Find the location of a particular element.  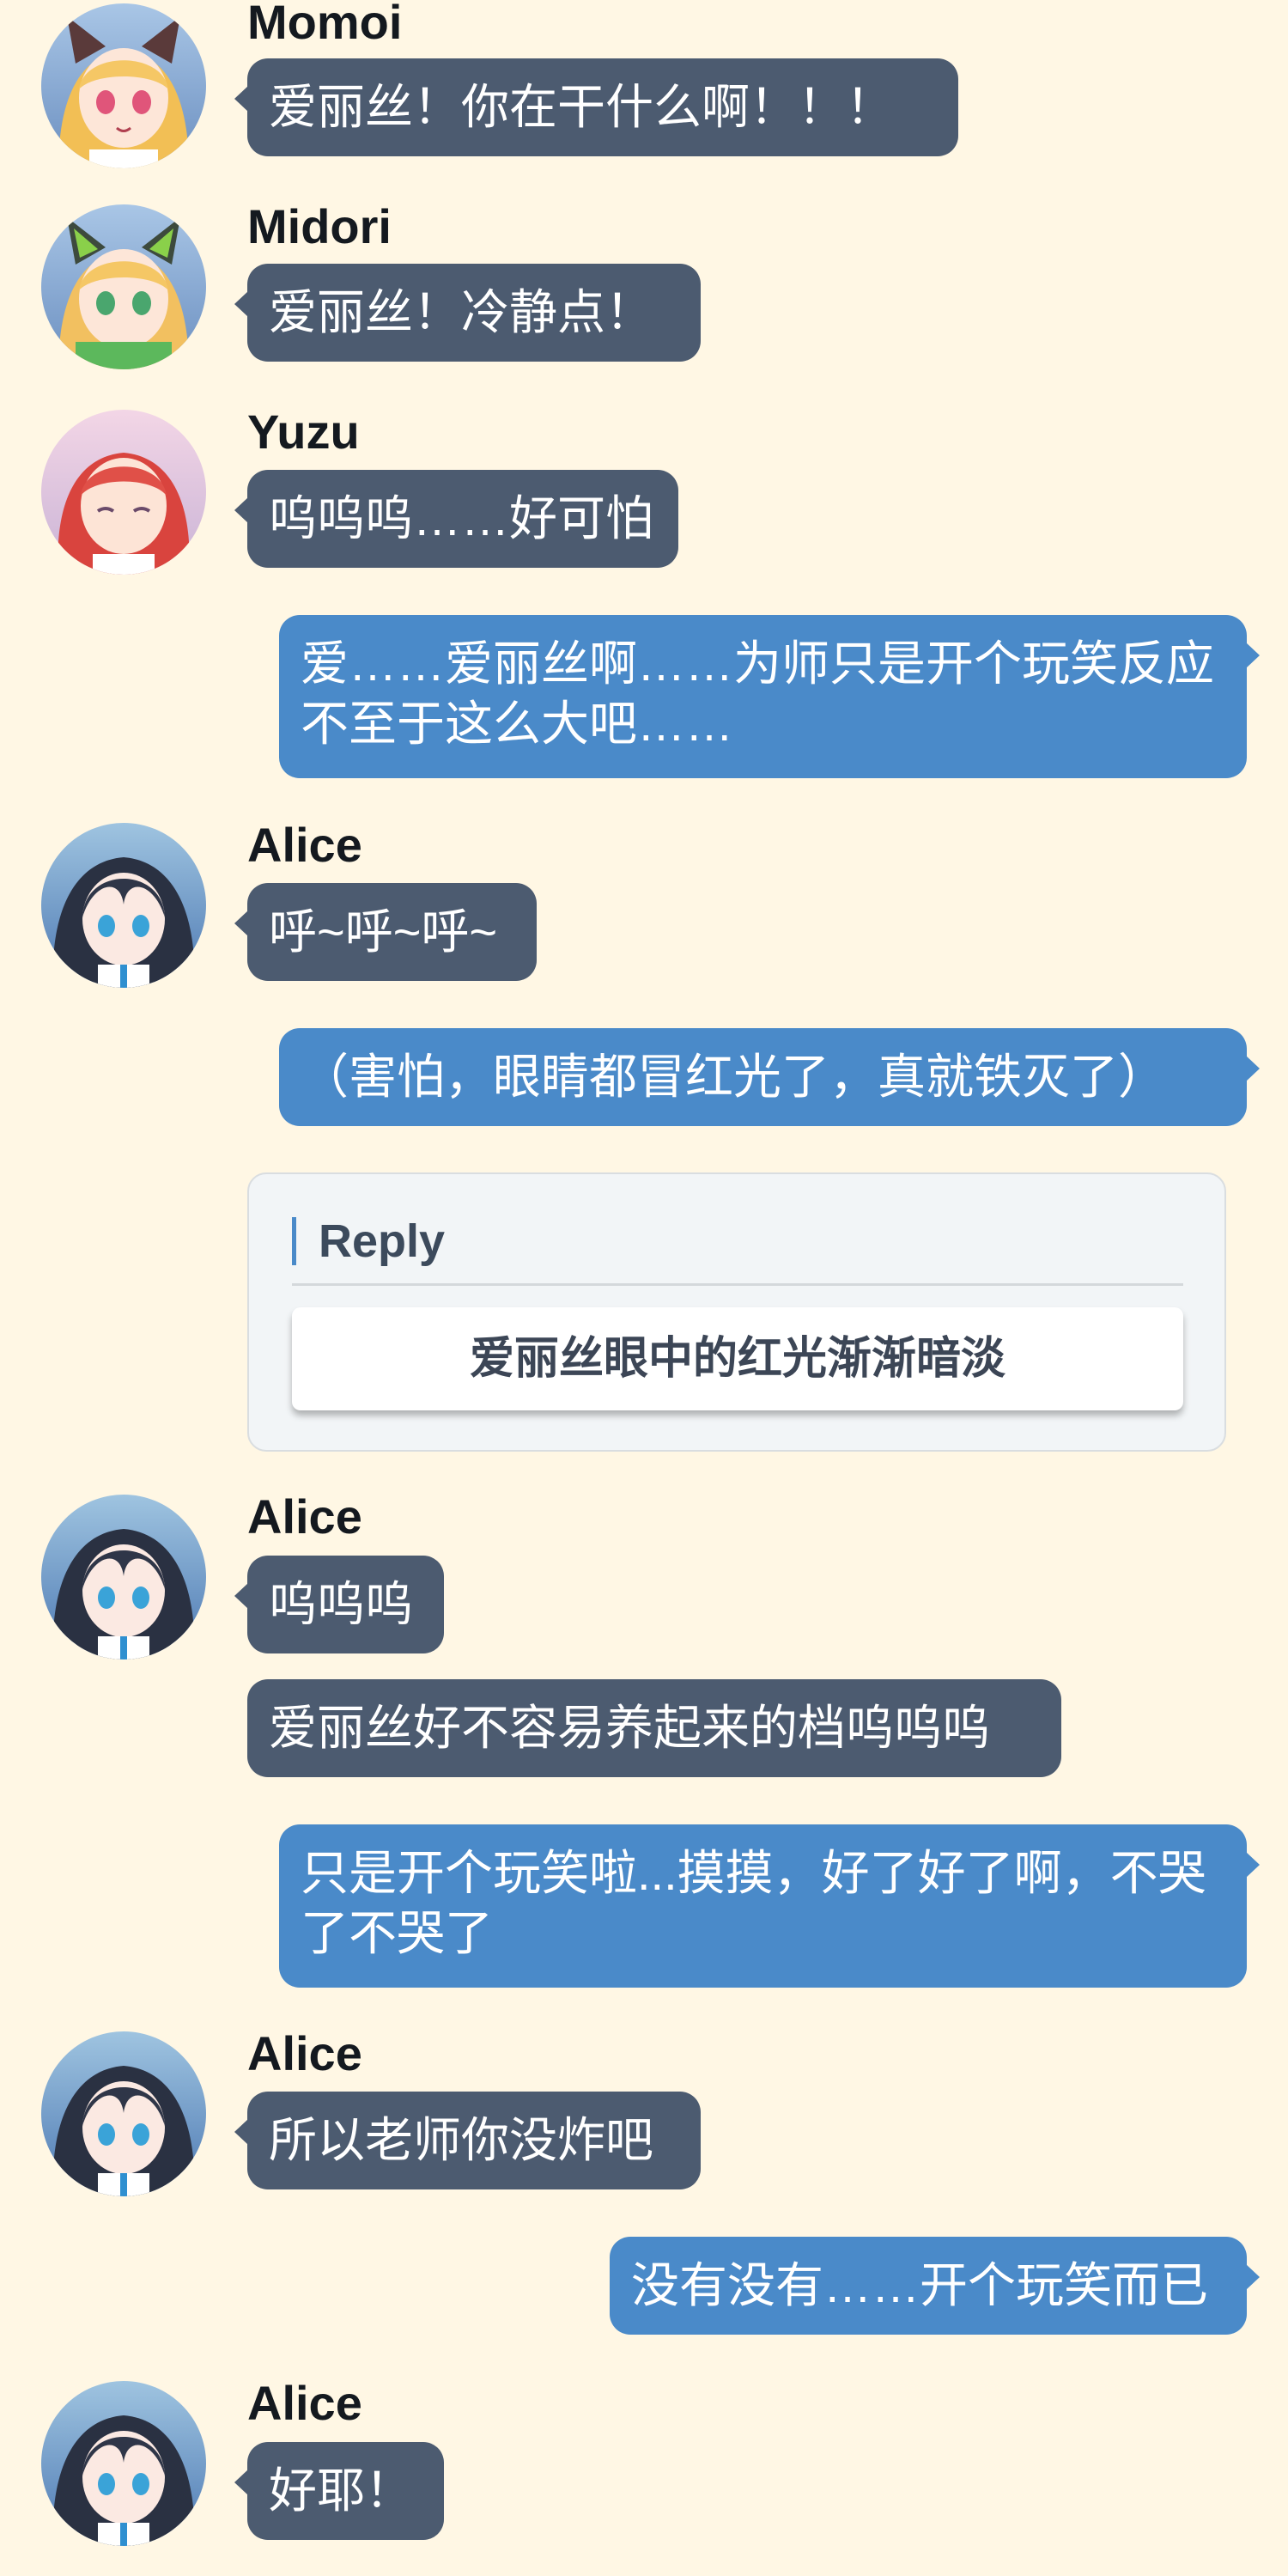

message-text: 所以老师你没炸吧 is located at coordinates (461, 2140).